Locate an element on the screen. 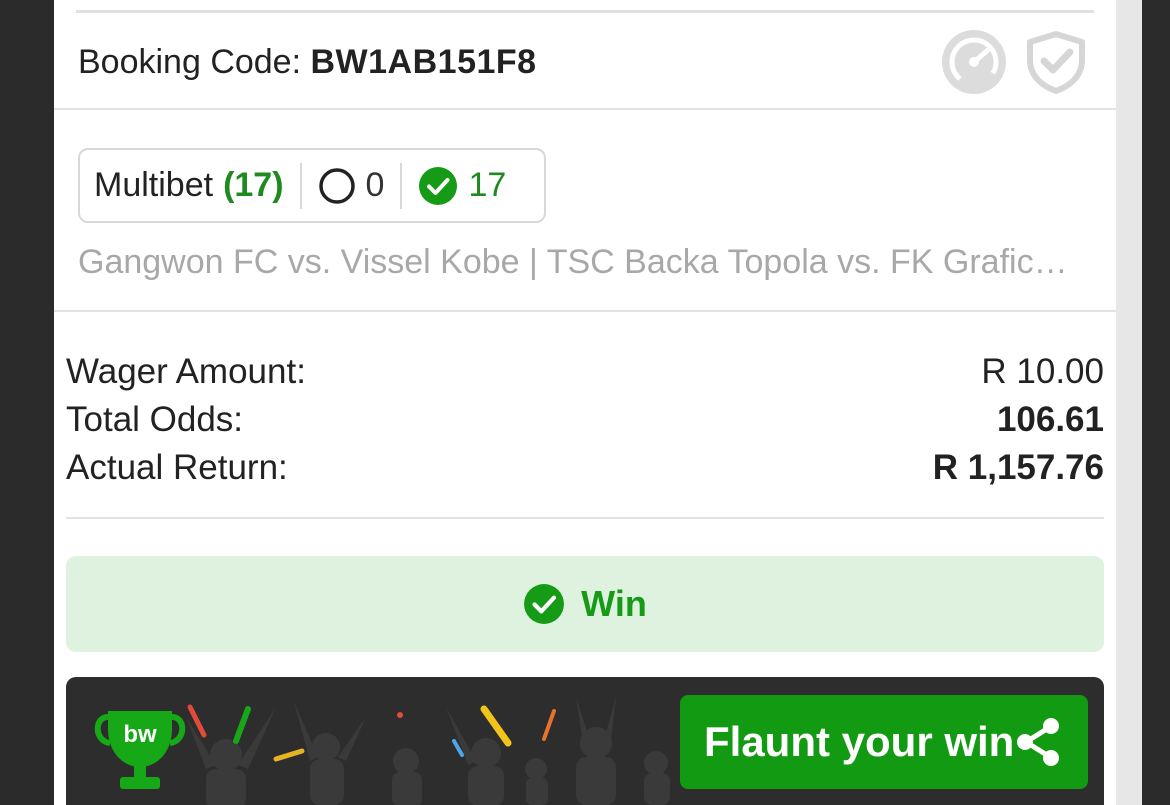  circle-outline-icon is located at coordinates (336, 185).